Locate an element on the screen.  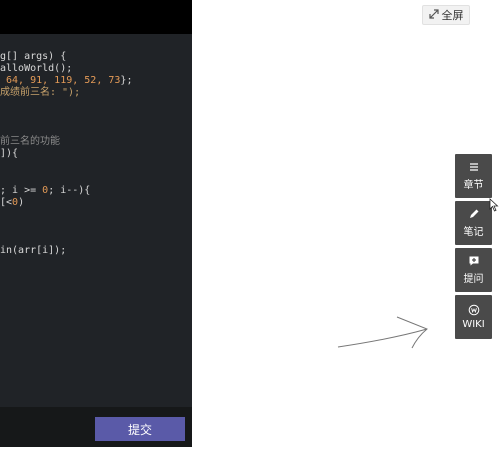
side-item-questions: 提问 is located at coordinates (473, 270).